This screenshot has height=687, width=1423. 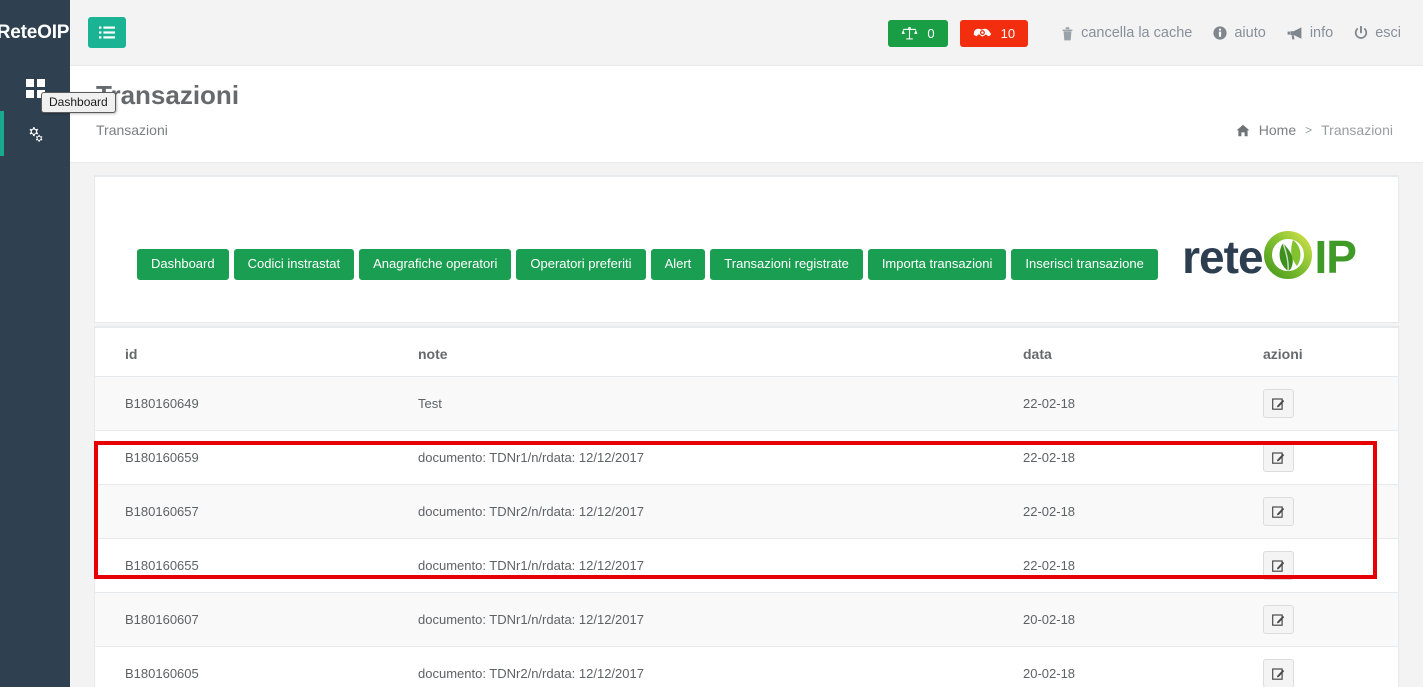 I want to click on handshake-badge-value: 10, so click(x=1008, y=33).